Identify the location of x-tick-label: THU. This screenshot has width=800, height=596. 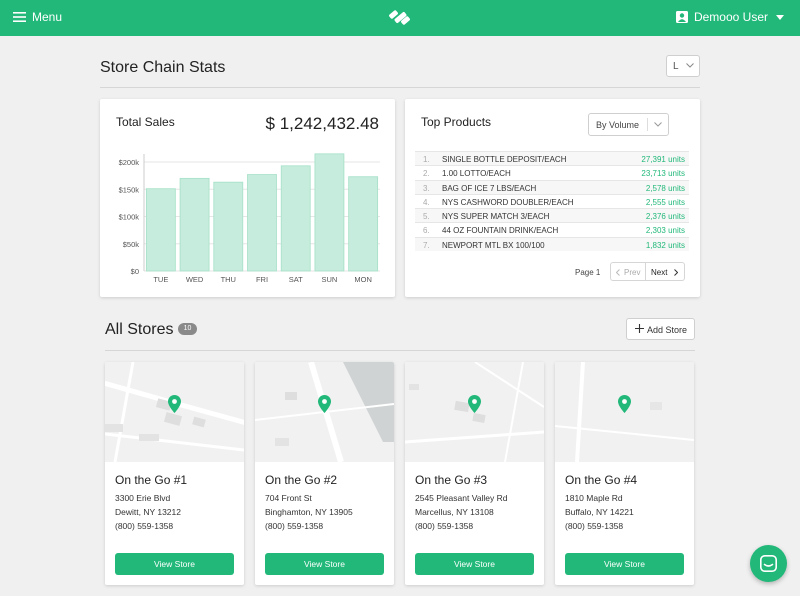
(228, 279).